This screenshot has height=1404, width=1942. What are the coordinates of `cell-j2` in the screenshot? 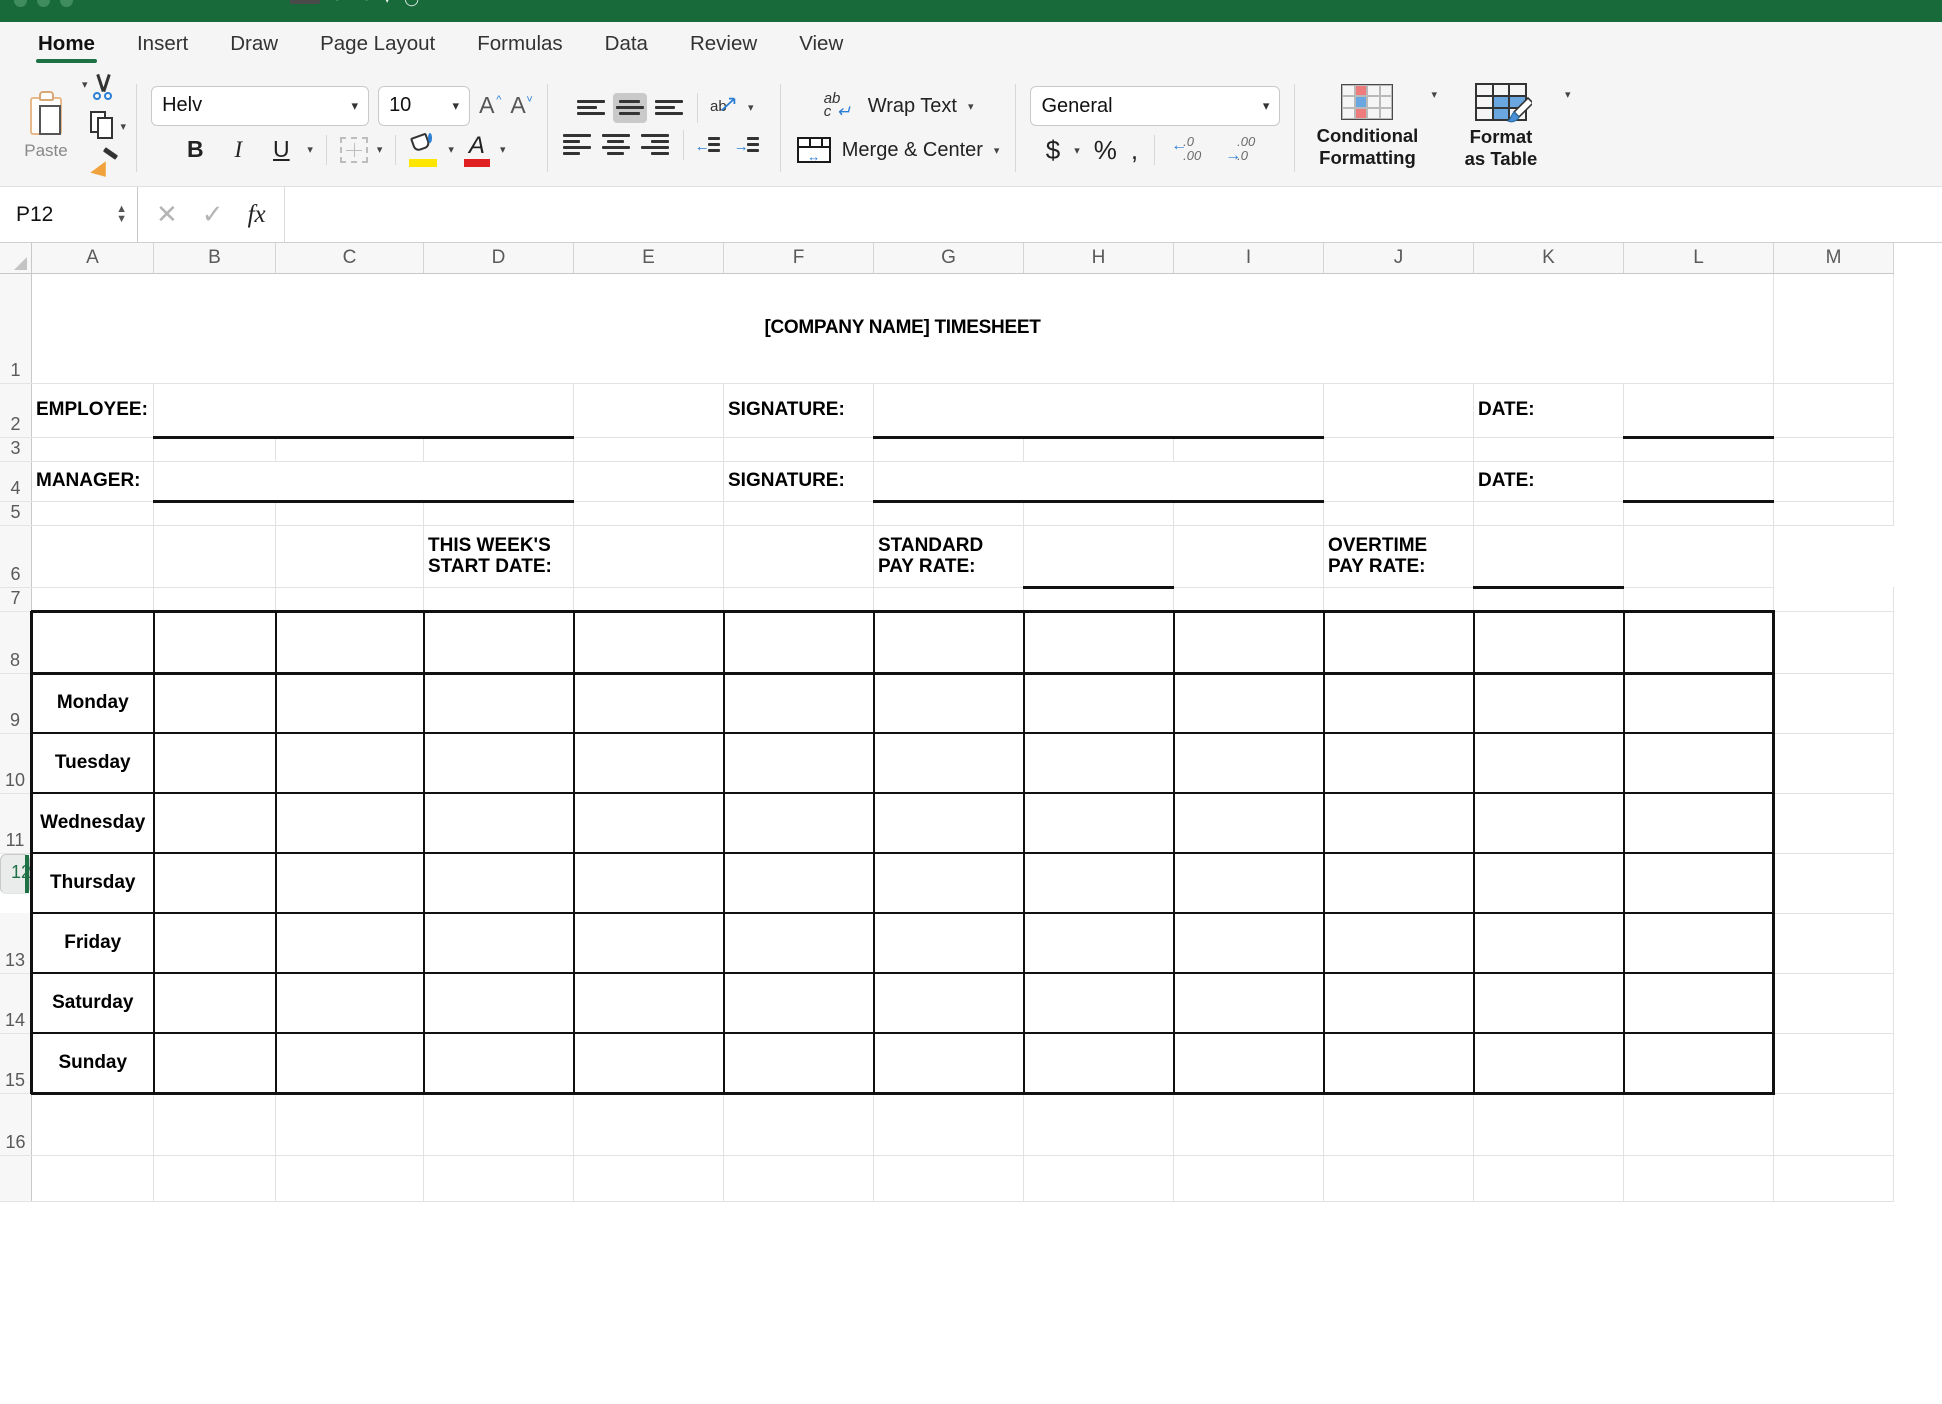 It's located at (1398, 410).